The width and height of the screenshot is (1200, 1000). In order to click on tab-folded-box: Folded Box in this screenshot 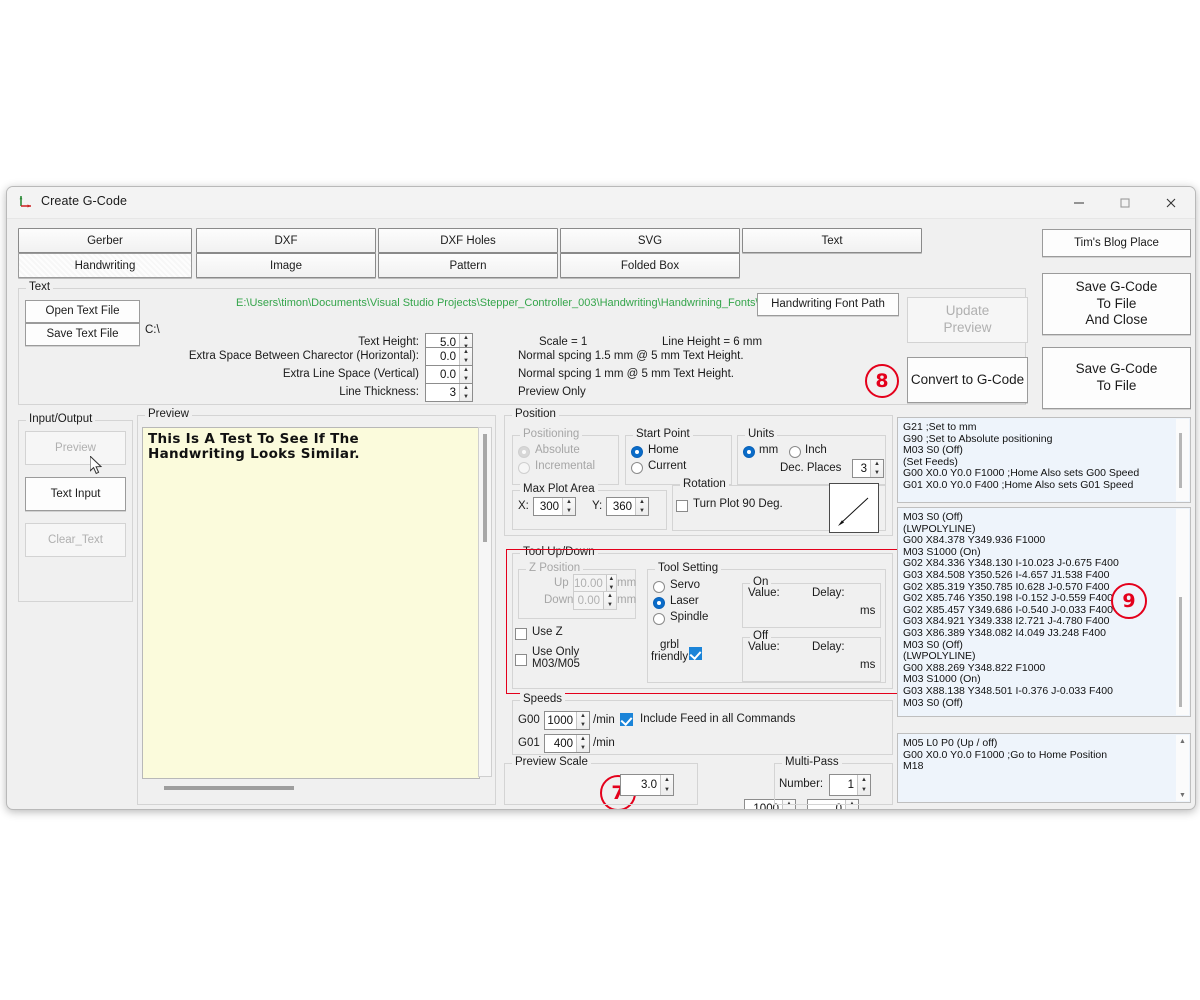, I will do `click(650, 265)`.